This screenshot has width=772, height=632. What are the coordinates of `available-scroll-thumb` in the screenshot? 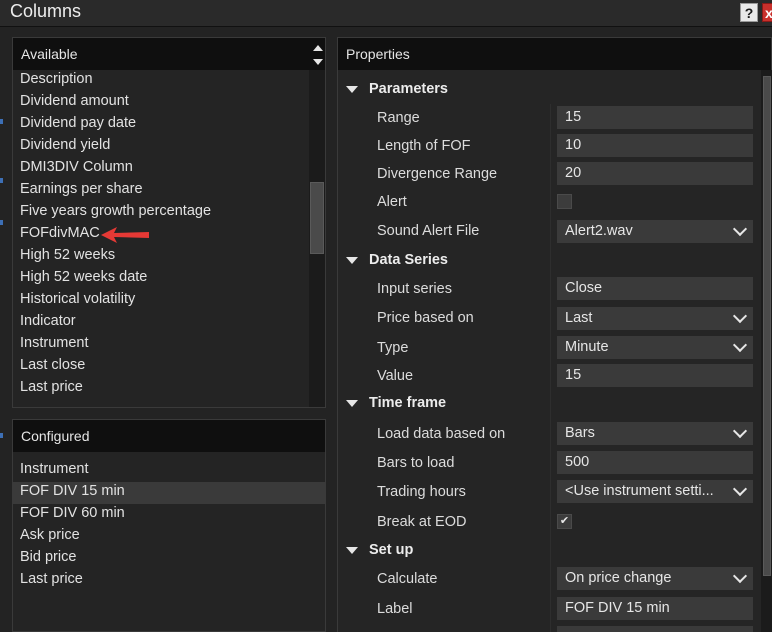 It's located at (317, 218).